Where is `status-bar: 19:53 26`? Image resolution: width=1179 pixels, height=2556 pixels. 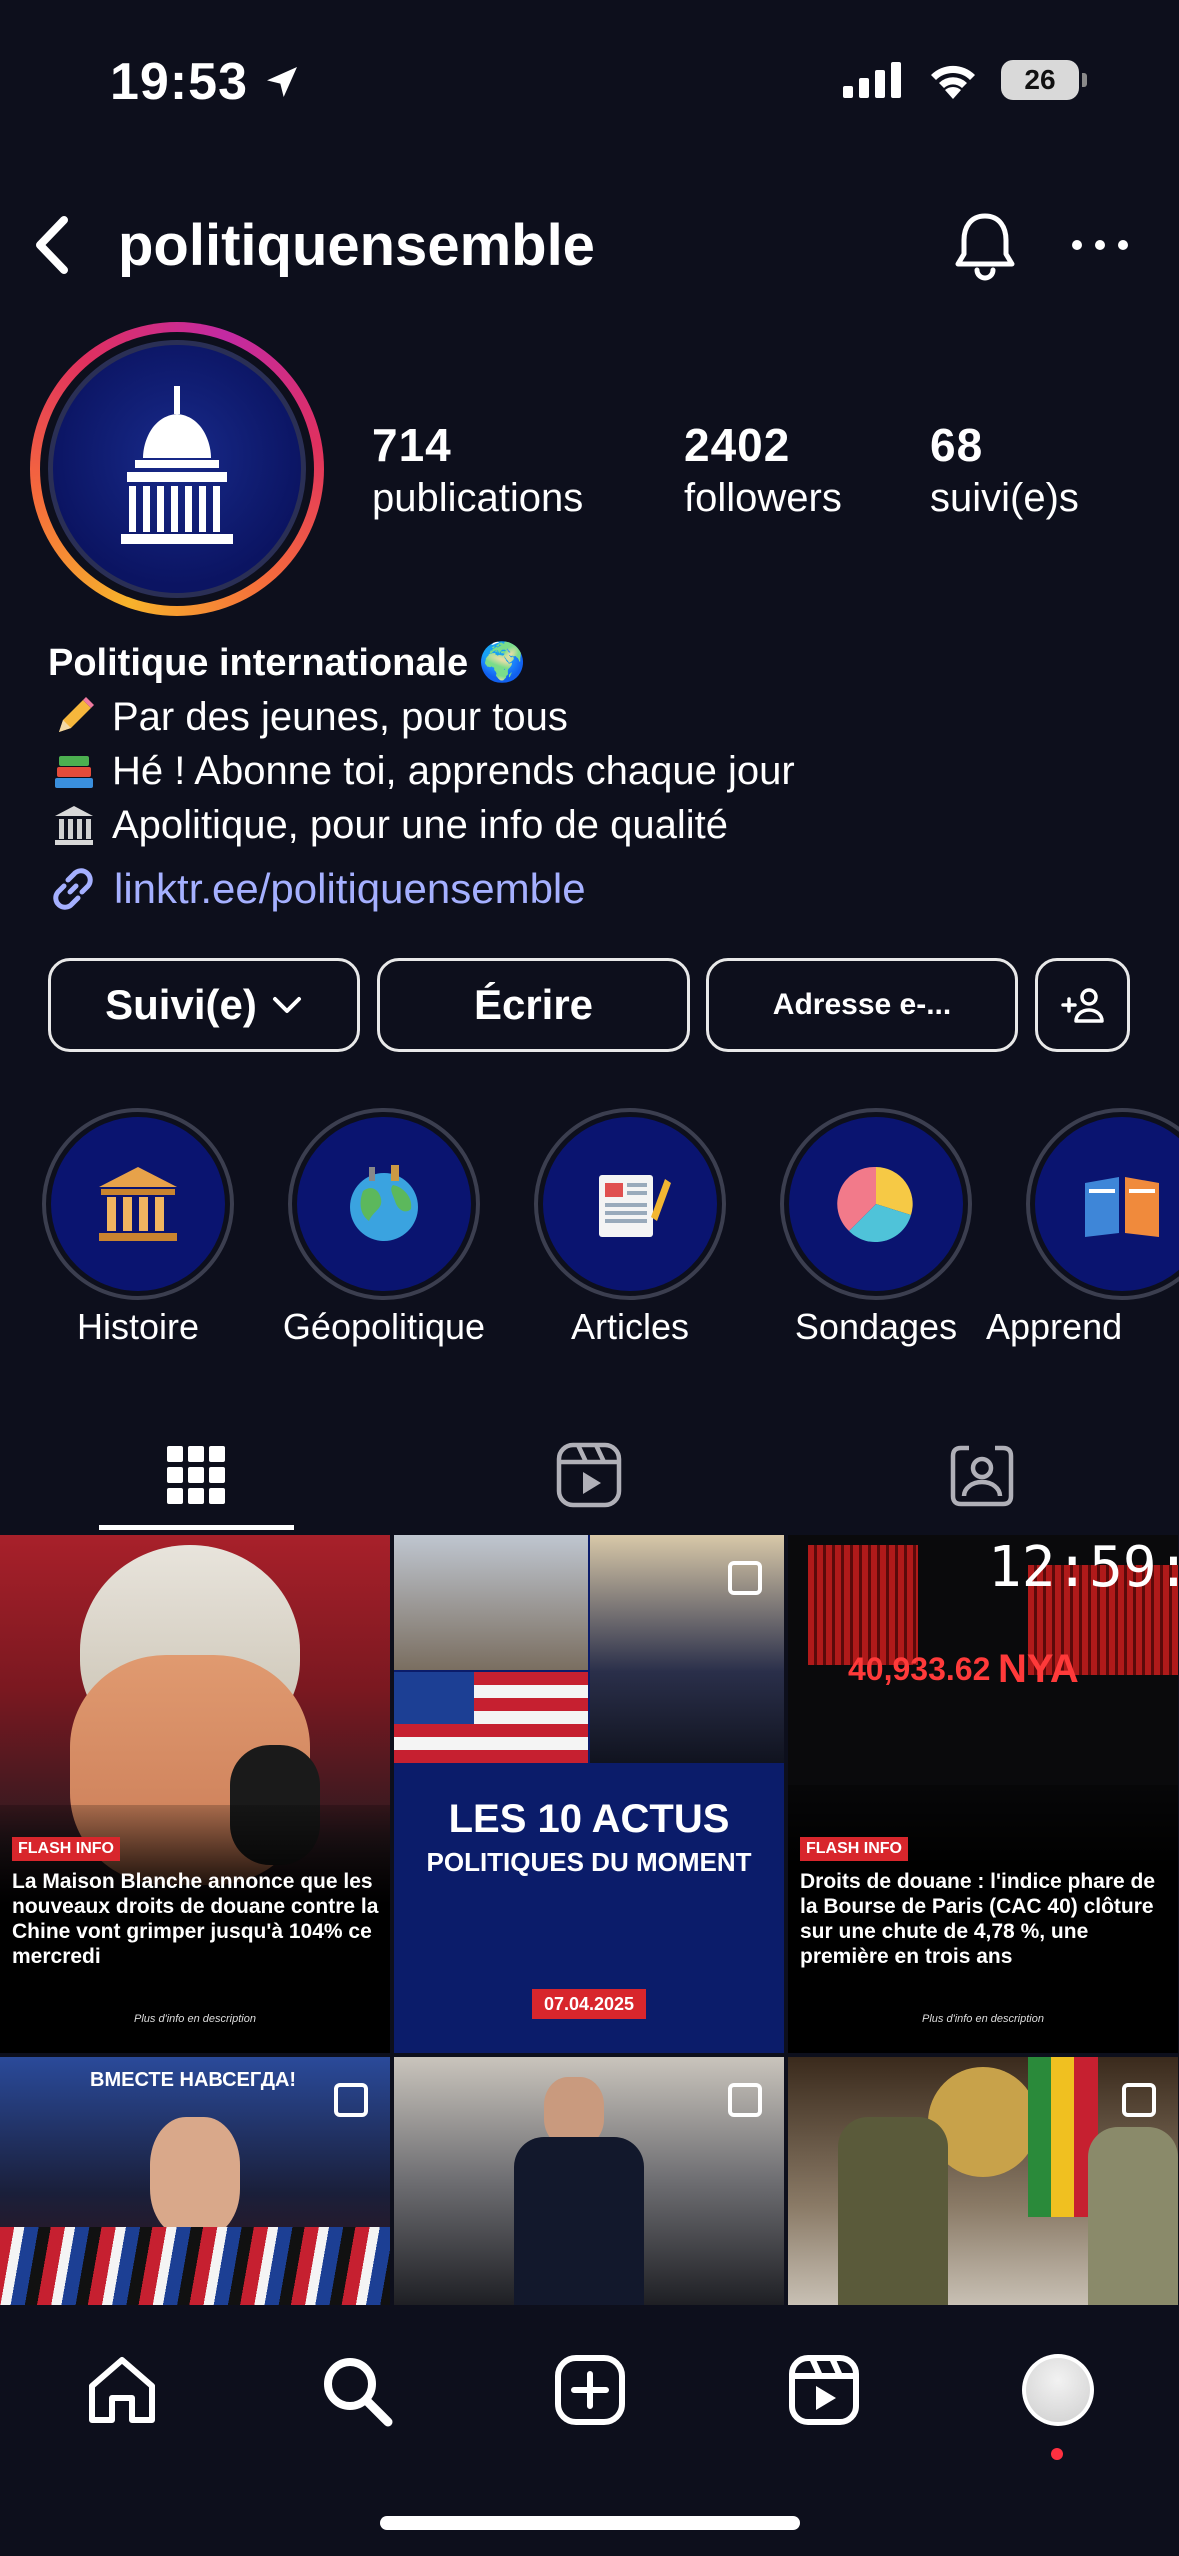
status-bar: 19:53 26 is located at coordinates (589, 85).